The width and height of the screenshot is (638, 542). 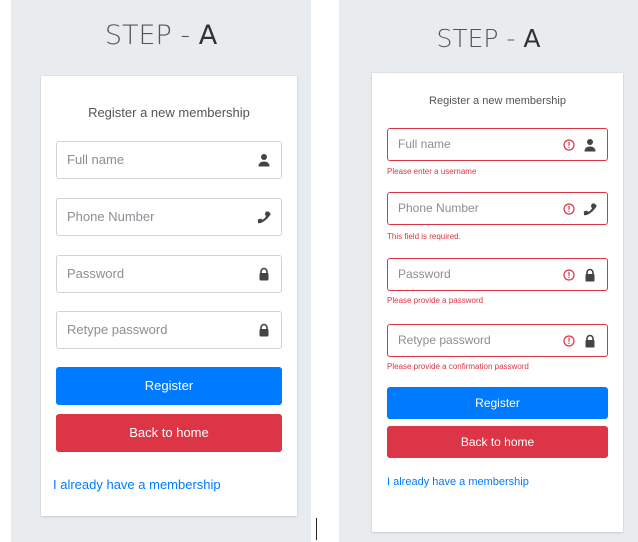 What do you see at coordinates (316, 529) in the screenshot?
I see `divider` at bounding box center [316, 529].